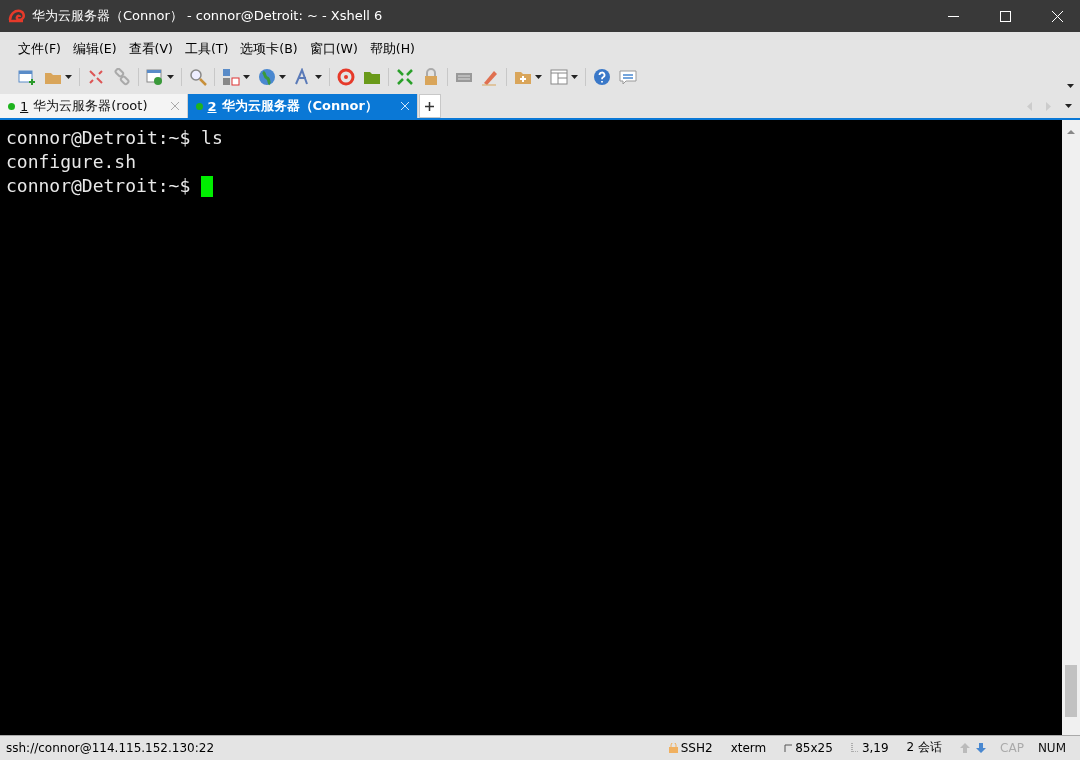  I want to click on key-indicator: CAP, so click(1012, 747).